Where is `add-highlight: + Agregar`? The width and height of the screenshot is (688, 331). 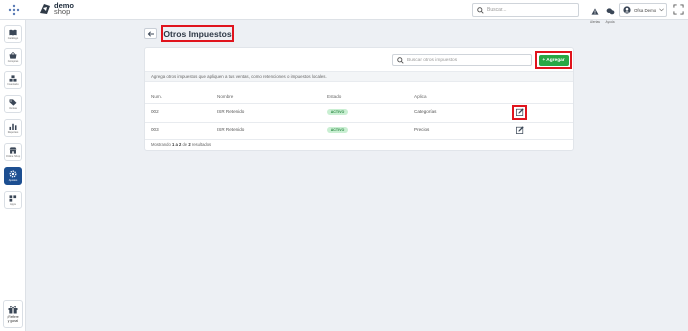
add-highlight: + Agregar is located at coordinates (553, 60).